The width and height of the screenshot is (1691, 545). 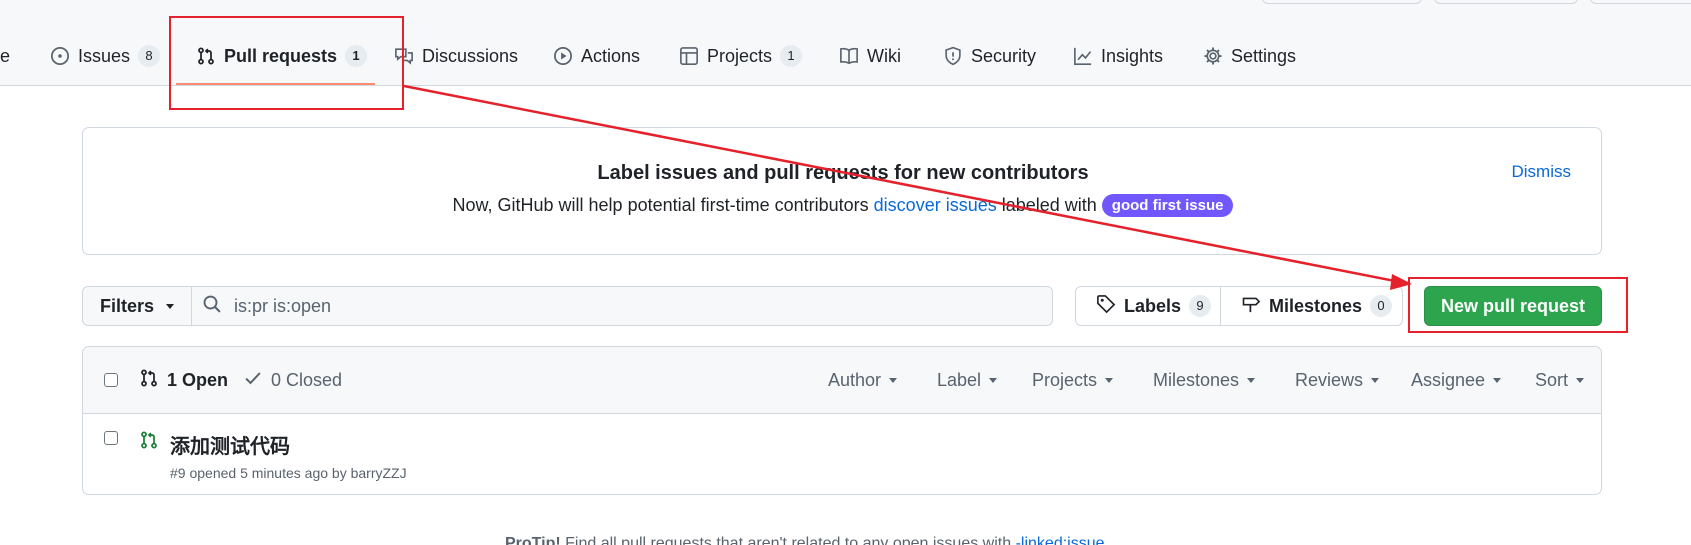 What do you see at coordinates (563, 56) in the screenshot?
I see `play-icon` at bounding box center [563, 56].